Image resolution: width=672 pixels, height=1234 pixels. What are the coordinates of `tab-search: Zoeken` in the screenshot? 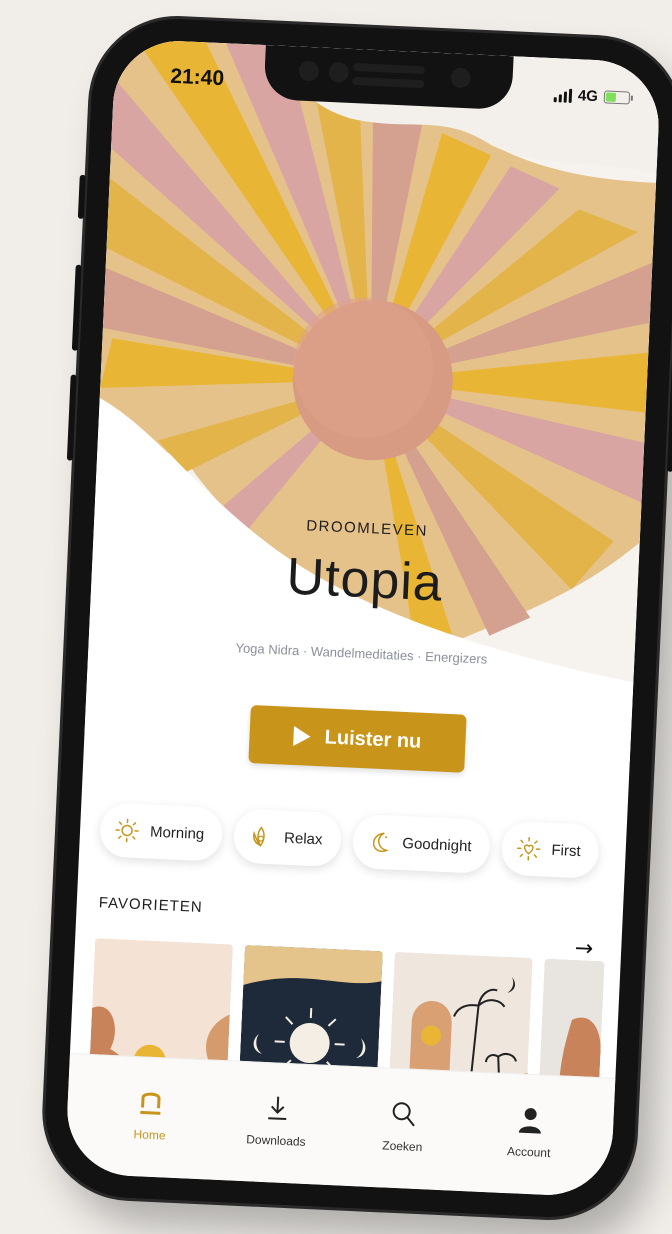 It's located at (402, 1128).